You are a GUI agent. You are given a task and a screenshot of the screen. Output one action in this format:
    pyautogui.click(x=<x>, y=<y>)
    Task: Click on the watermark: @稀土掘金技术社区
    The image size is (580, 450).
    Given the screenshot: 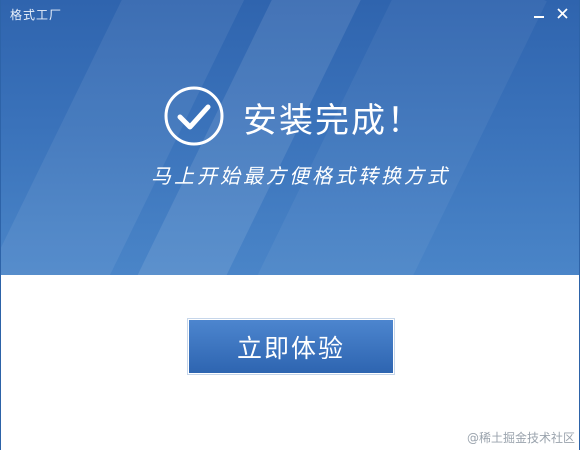 What is the action you would take?
    pyautogui.click(x=520, y=438)
    